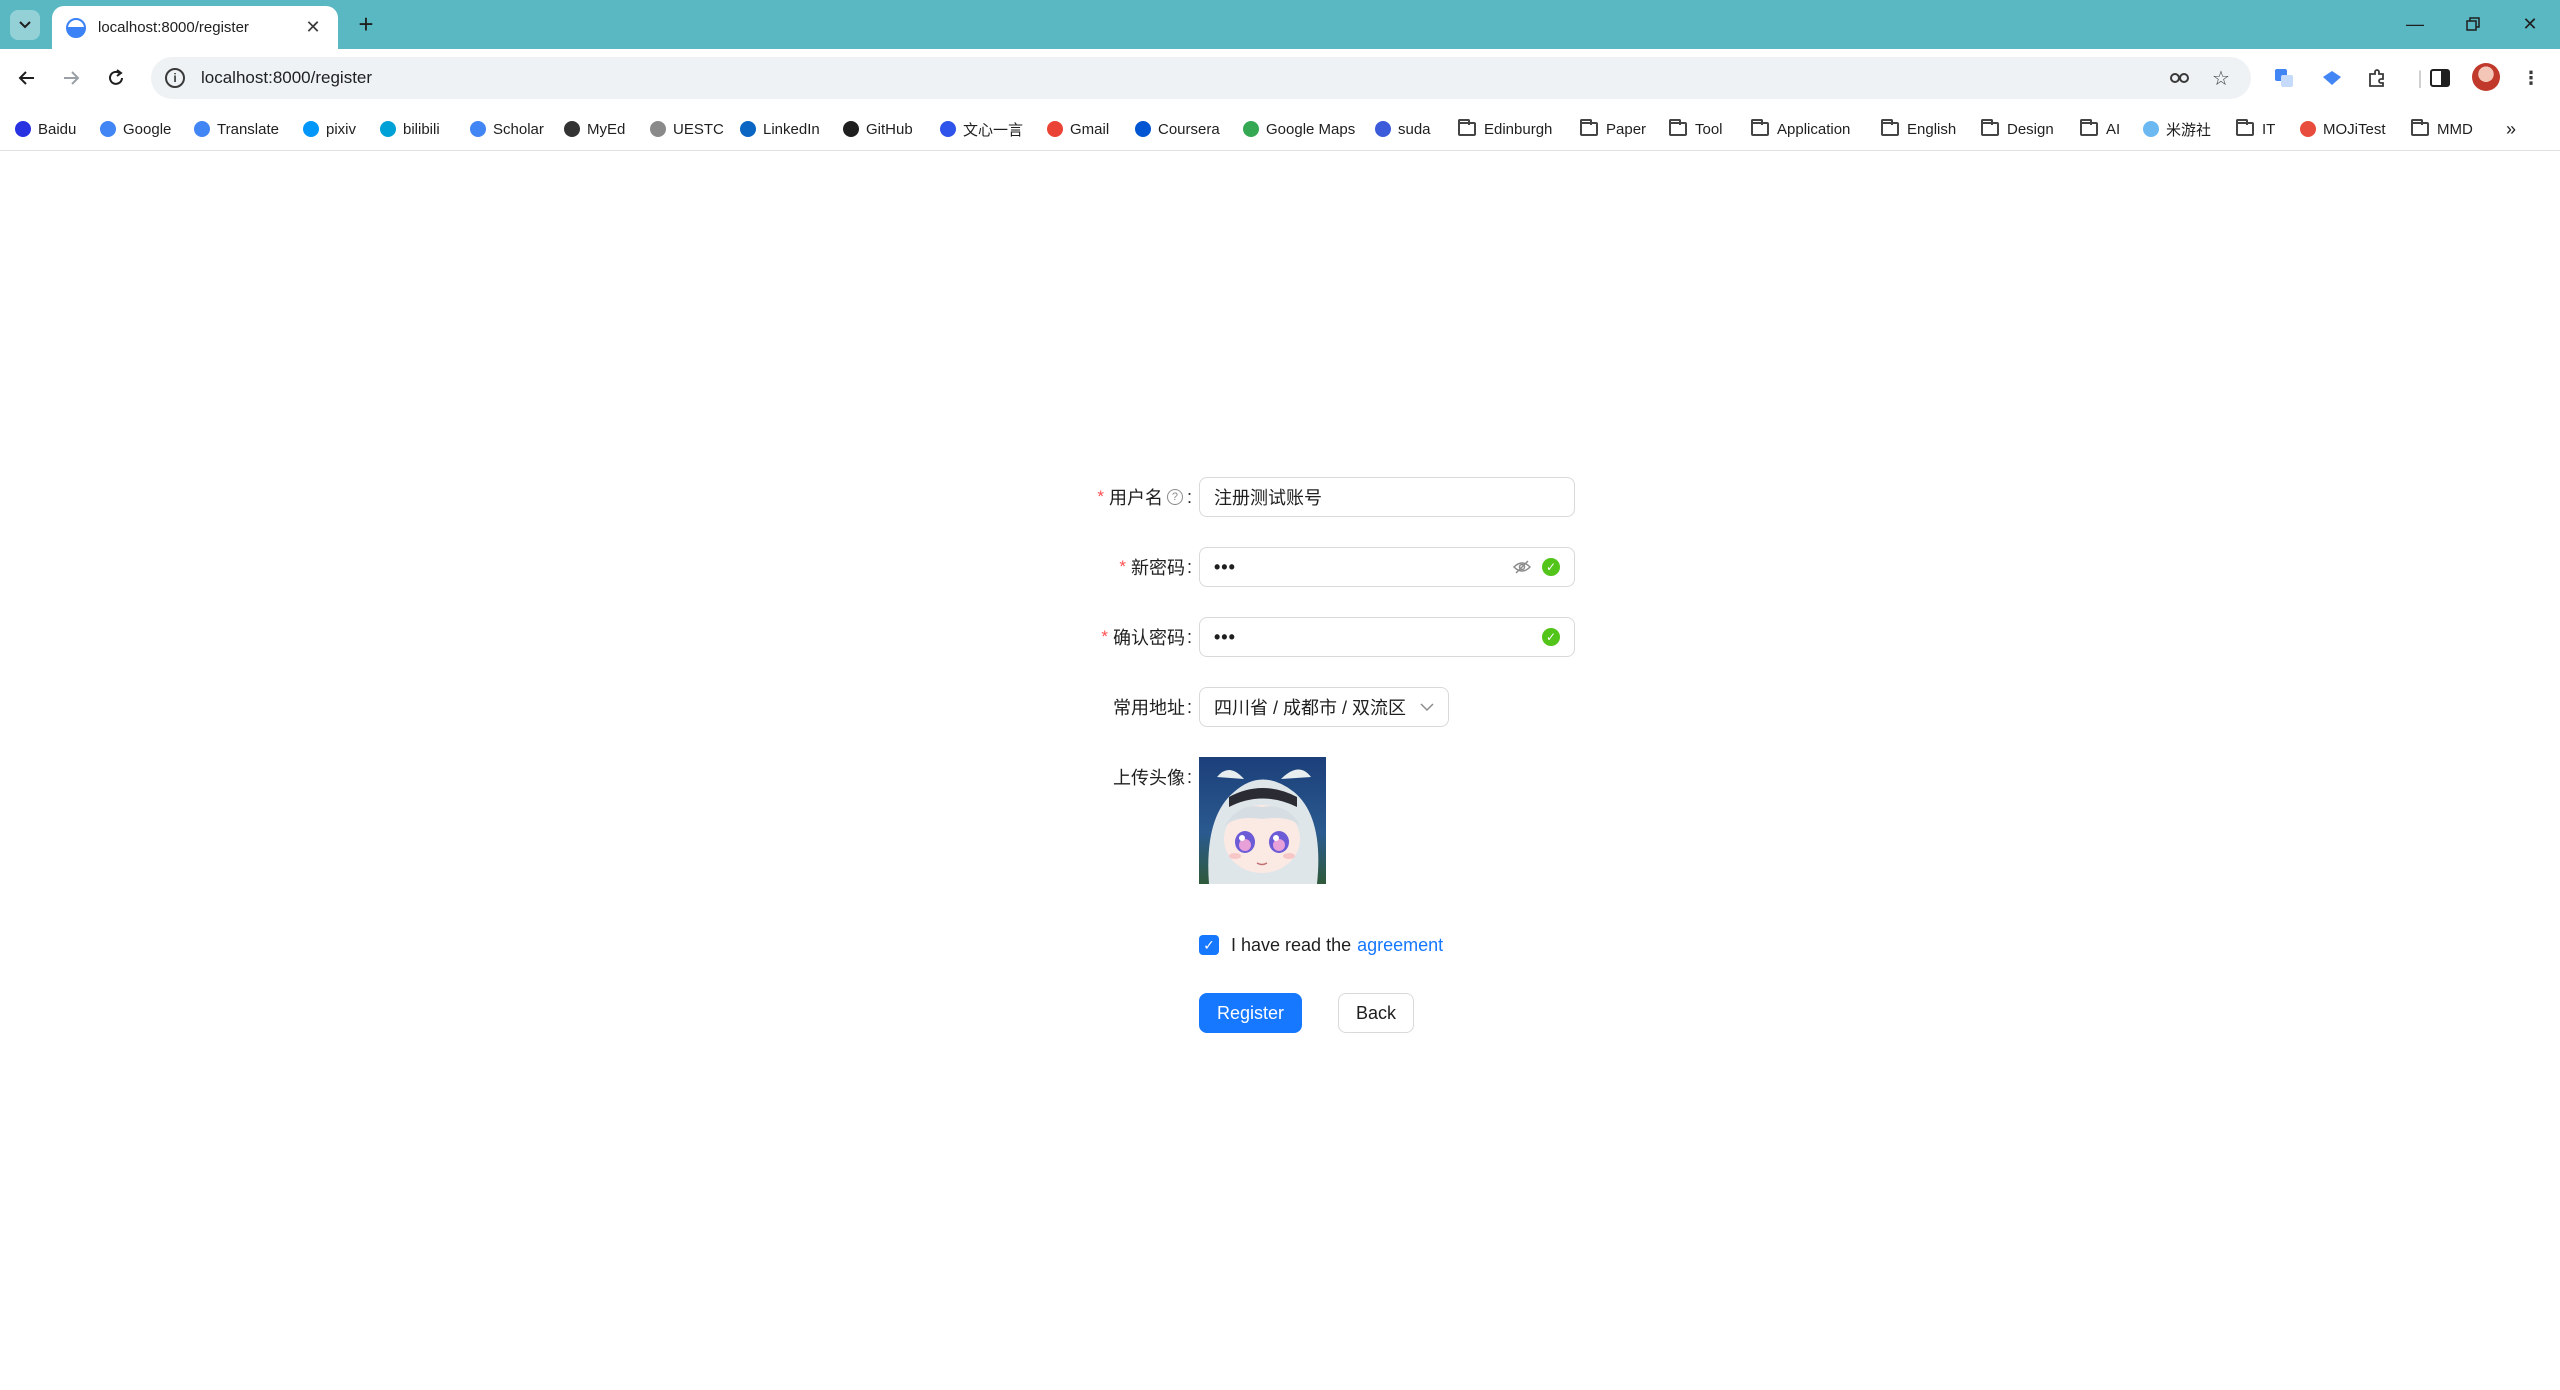 The height and width of the screenshot is (1390, 2560). Describe the element at coordinates (1055, 129) in the screenshot. I see `gmail-icon` at that location.